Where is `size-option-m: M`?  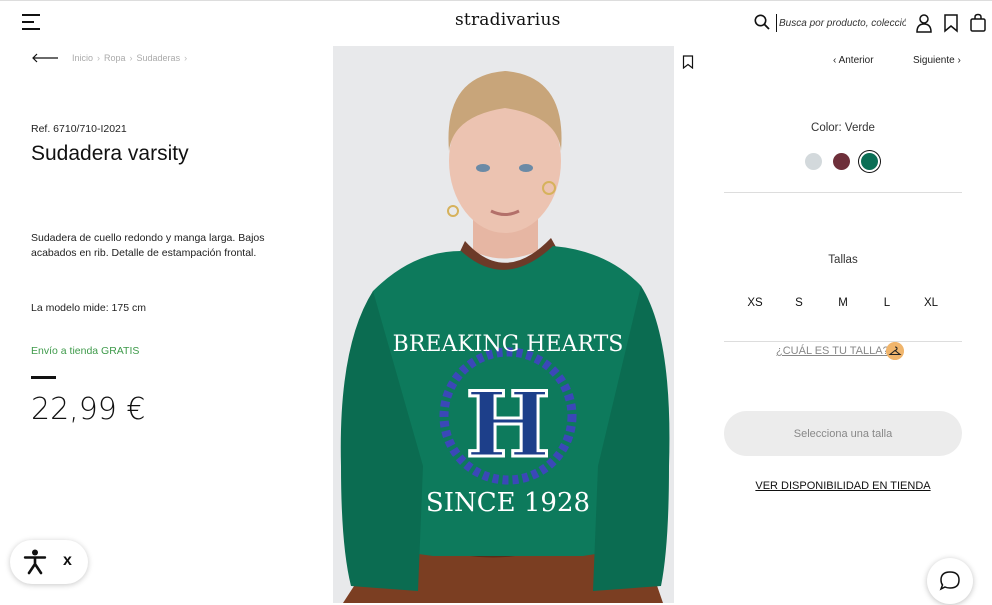 size-option-m: M is located at coordinates (843, 303).